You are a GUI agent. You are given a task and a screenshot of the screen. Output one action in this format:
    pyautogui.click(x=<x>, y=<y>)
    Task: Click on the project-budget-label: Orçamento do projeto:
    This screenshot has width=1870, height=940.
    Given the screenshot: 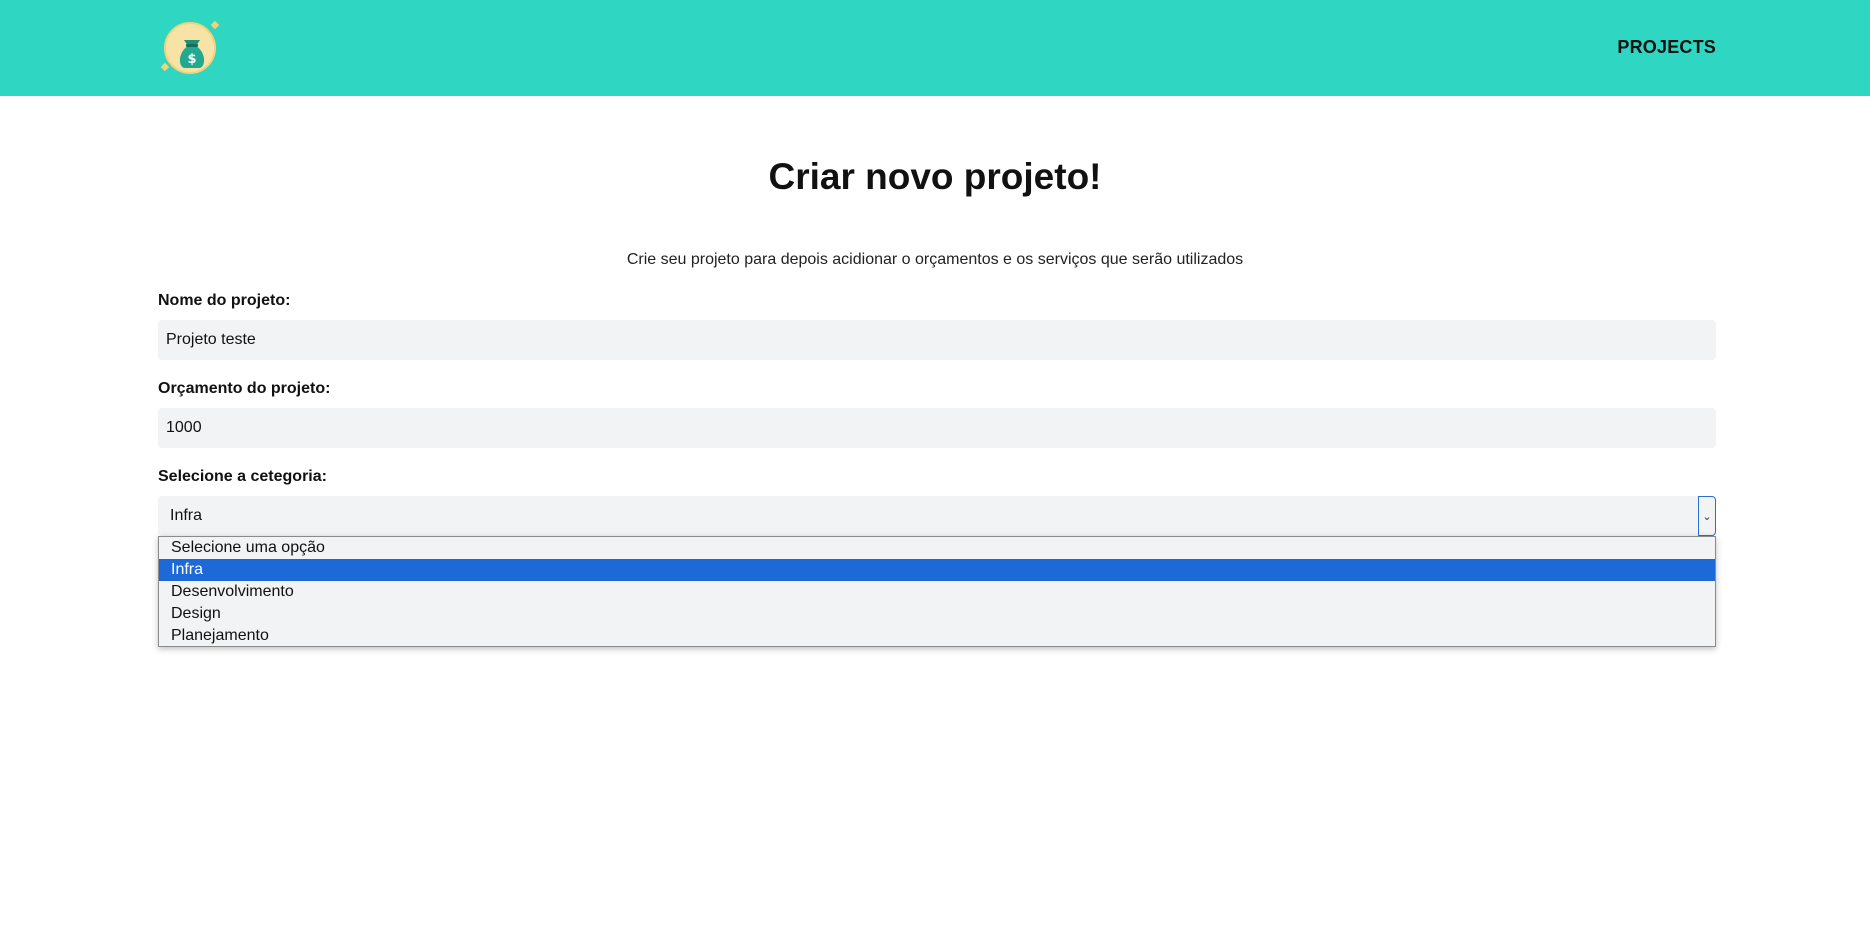 What is the action you would take?
    pyautogui.click(x=244, y=388)
    